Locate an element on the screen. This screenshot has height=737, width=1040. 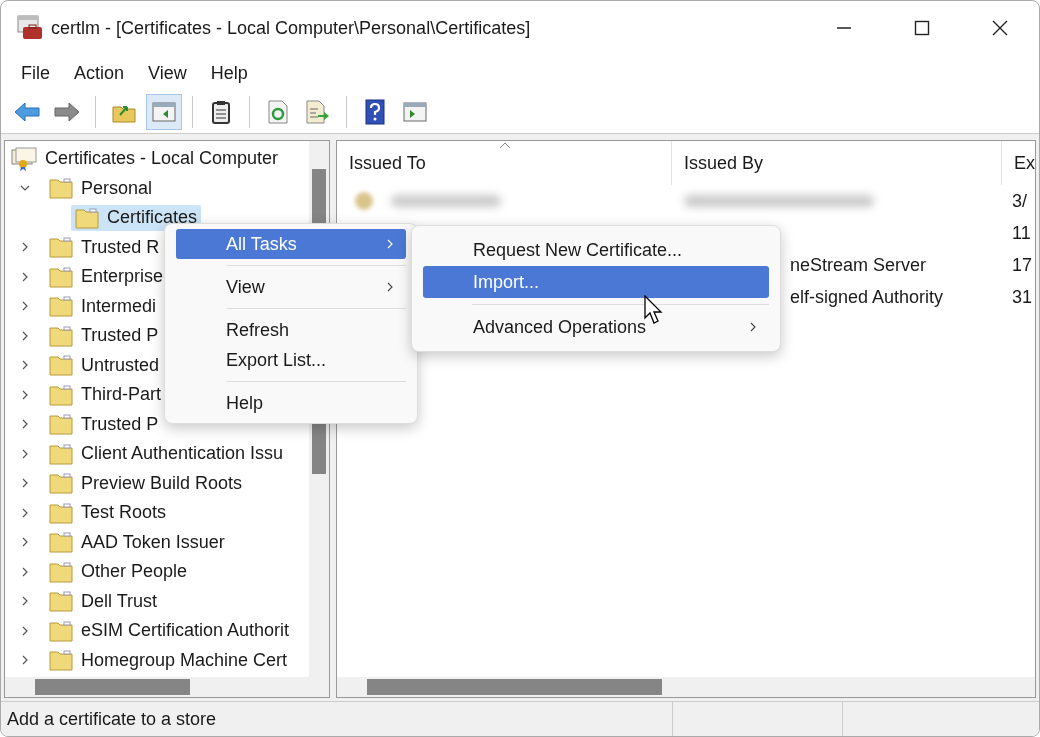
minimize-icon is located at coordinates (844, 28).